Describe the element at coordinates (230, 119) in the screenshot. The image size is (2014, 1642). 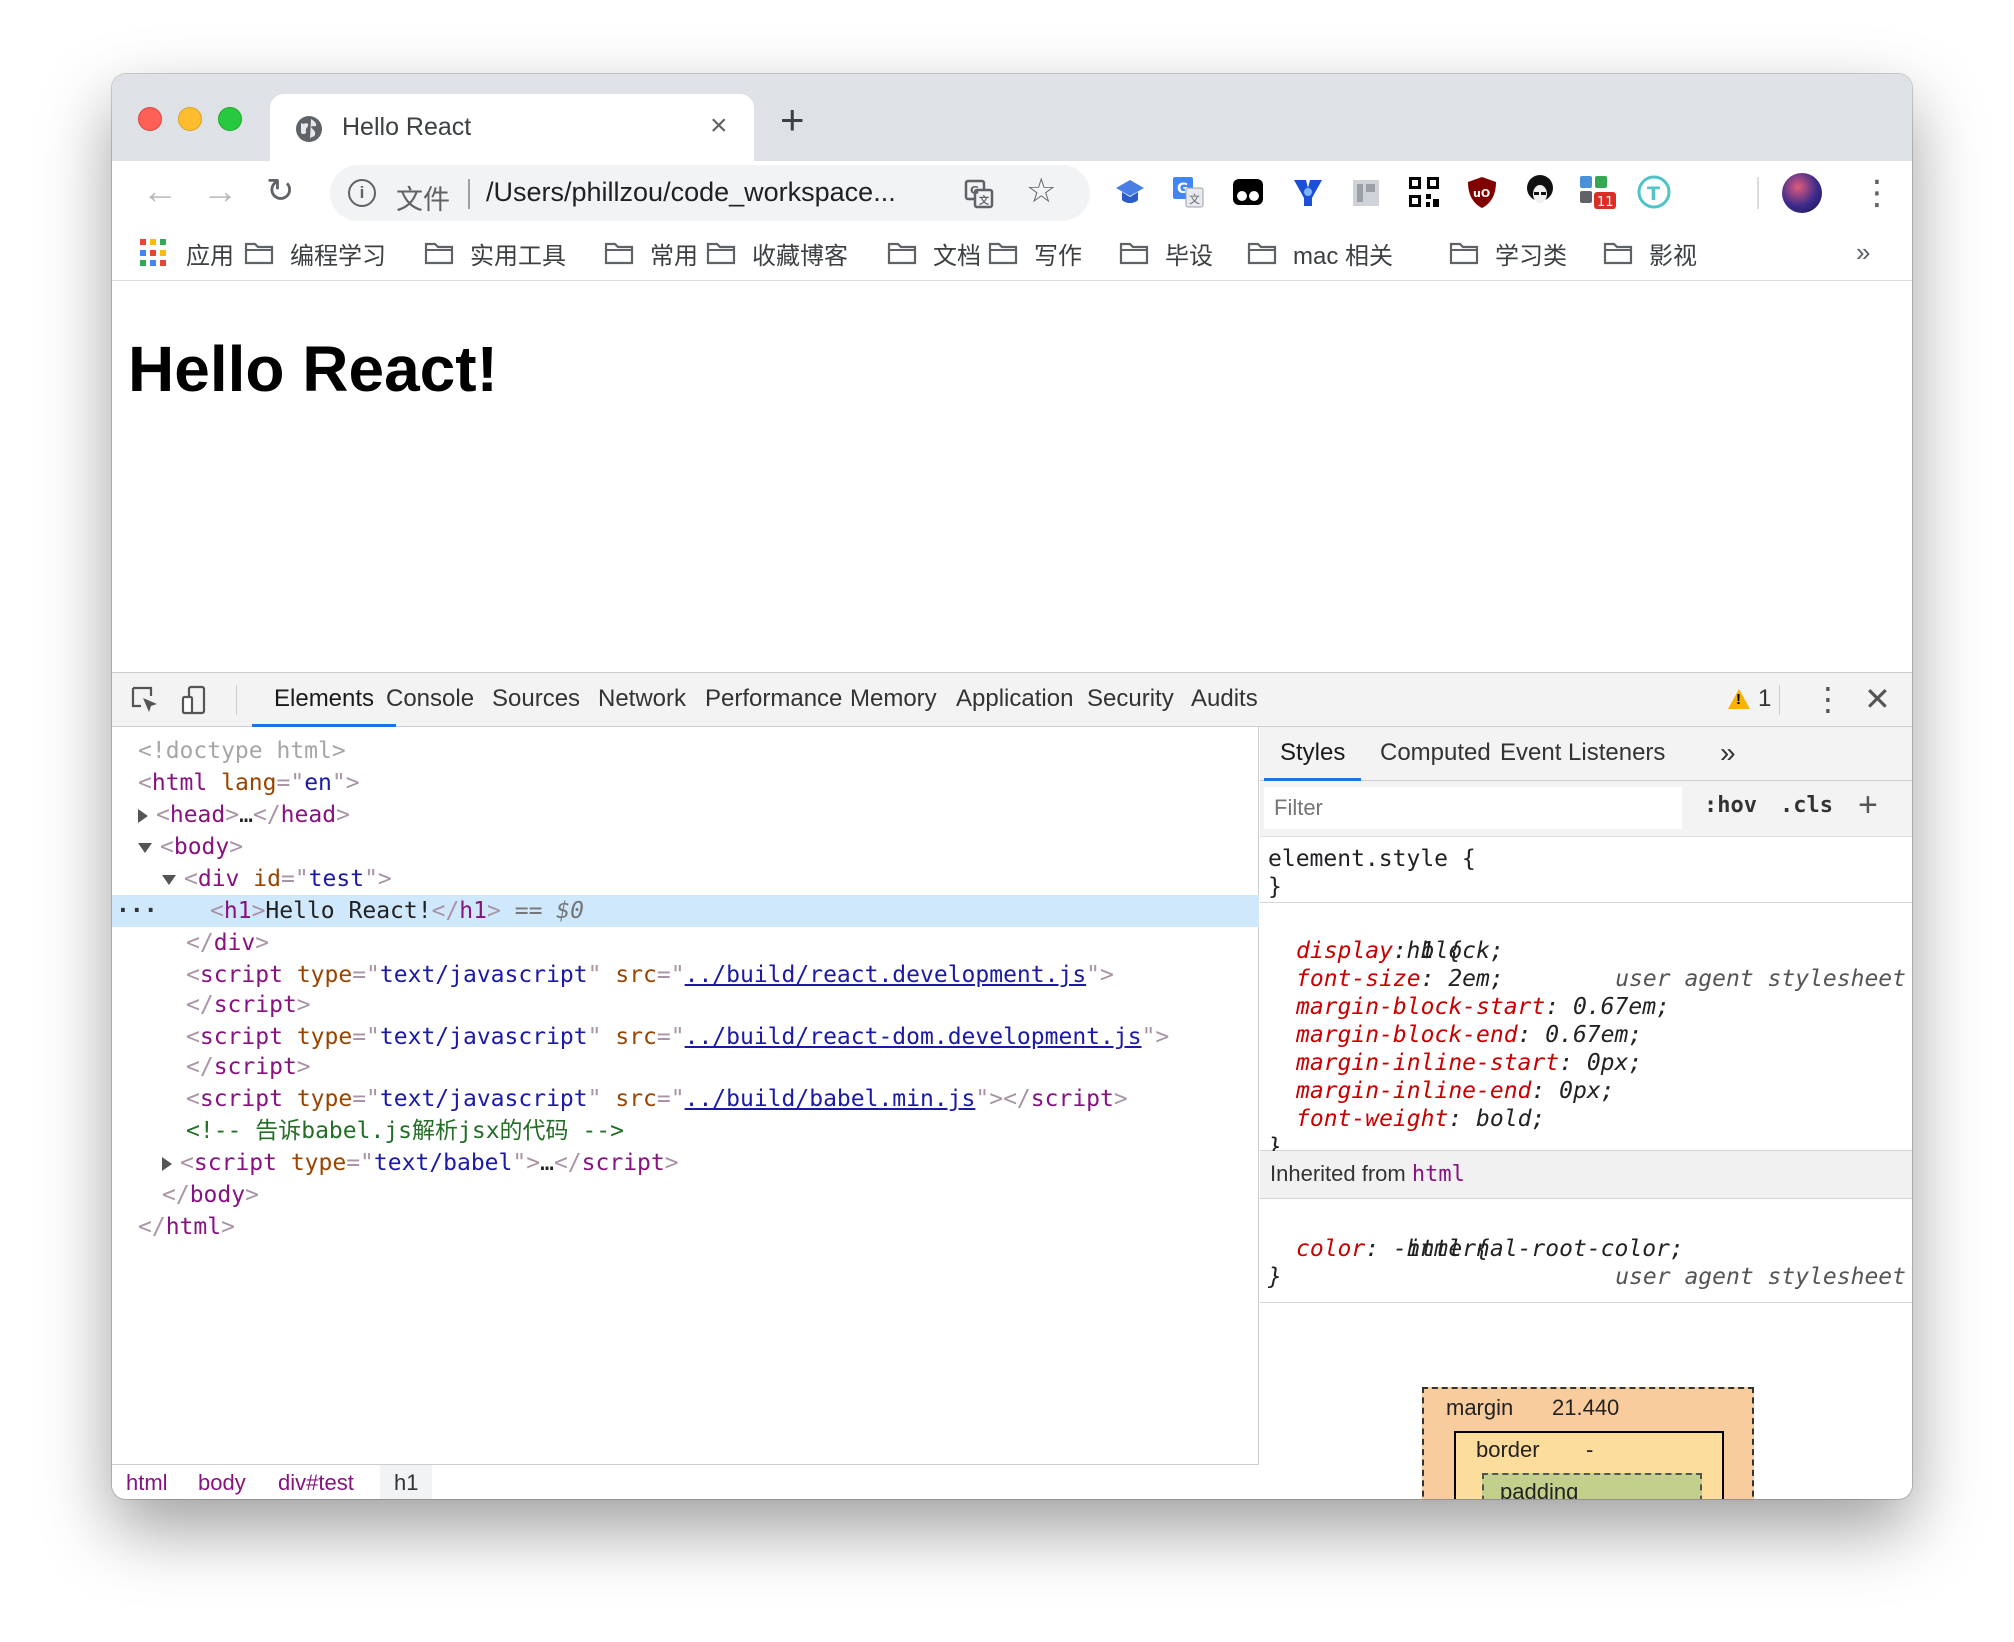
I see `maximize-window-button` at that location.